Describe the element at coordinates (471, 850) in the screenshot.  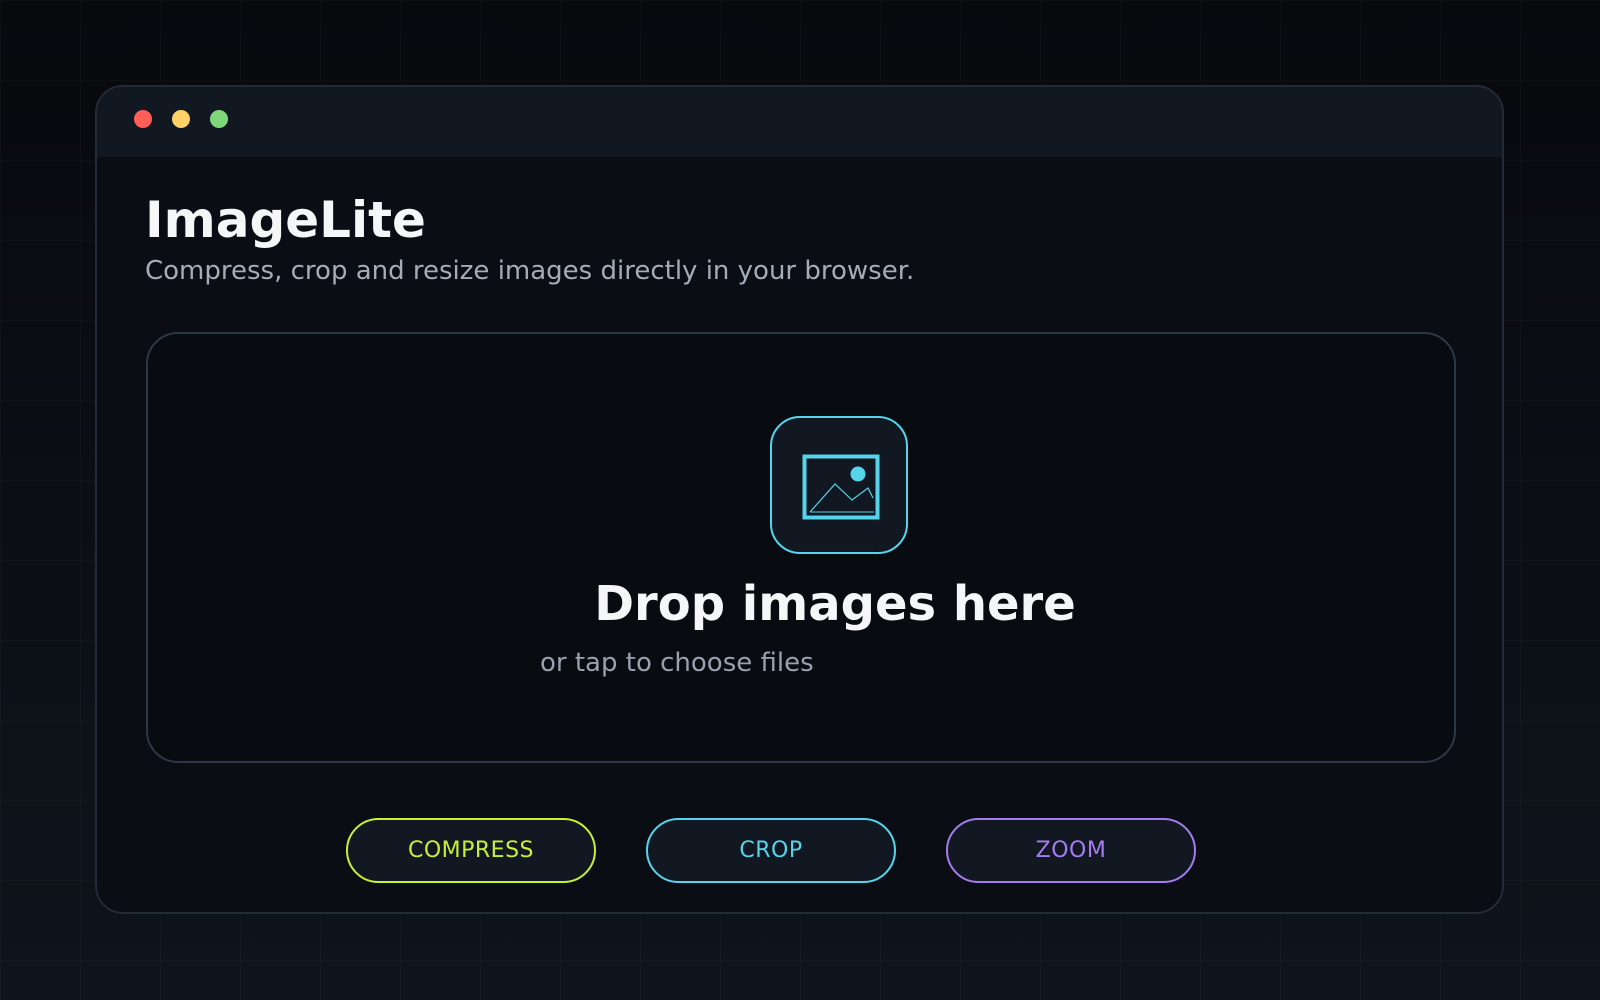
I see `compress-button: COMPRESS` at that location.